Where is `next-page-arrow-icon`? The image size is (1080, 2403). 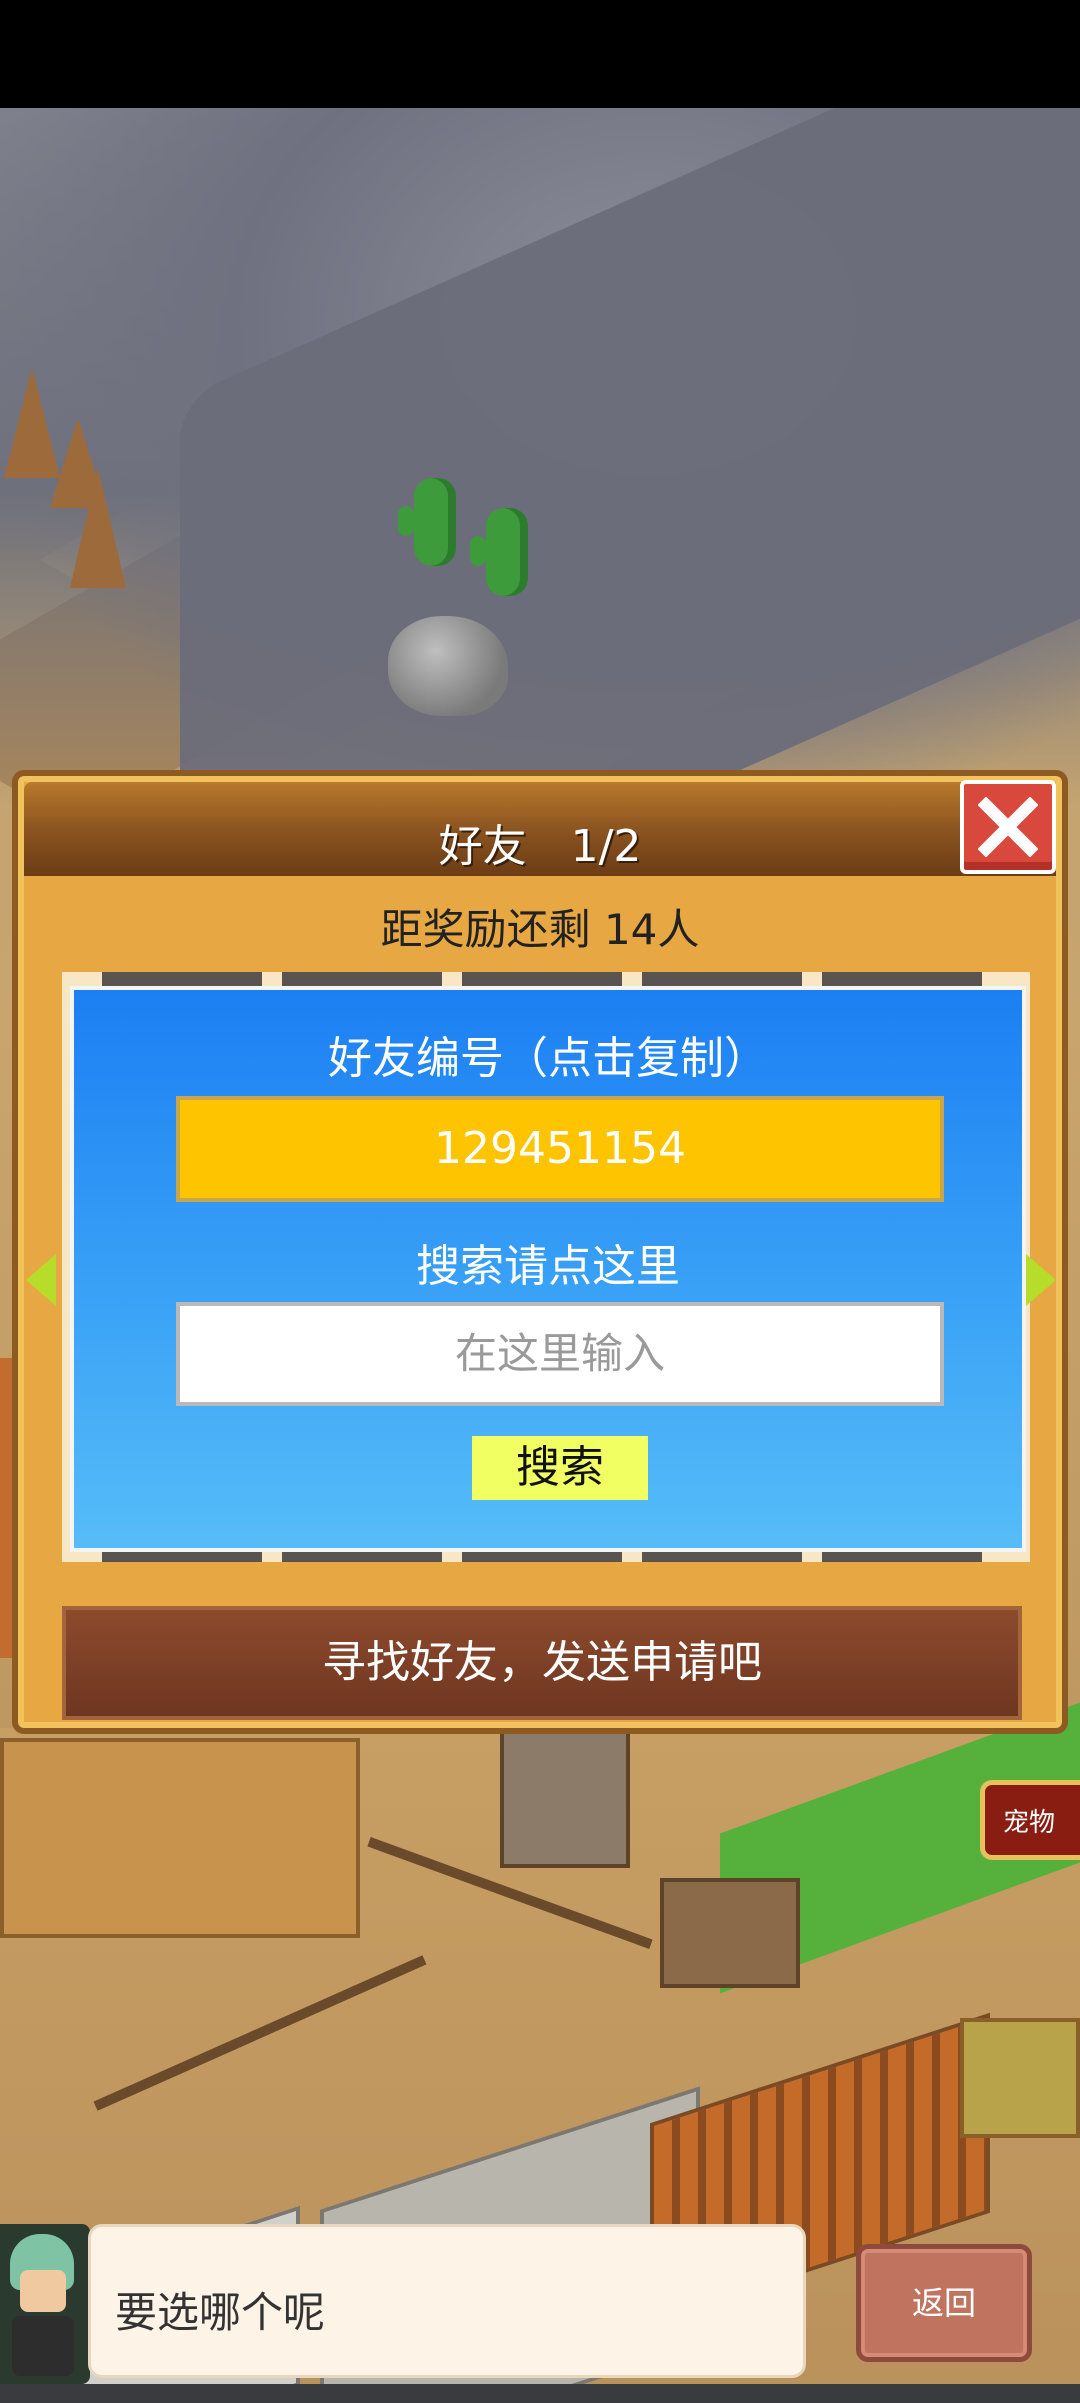 next-page-arrow-icon is located at coordinates (1041, 1280).